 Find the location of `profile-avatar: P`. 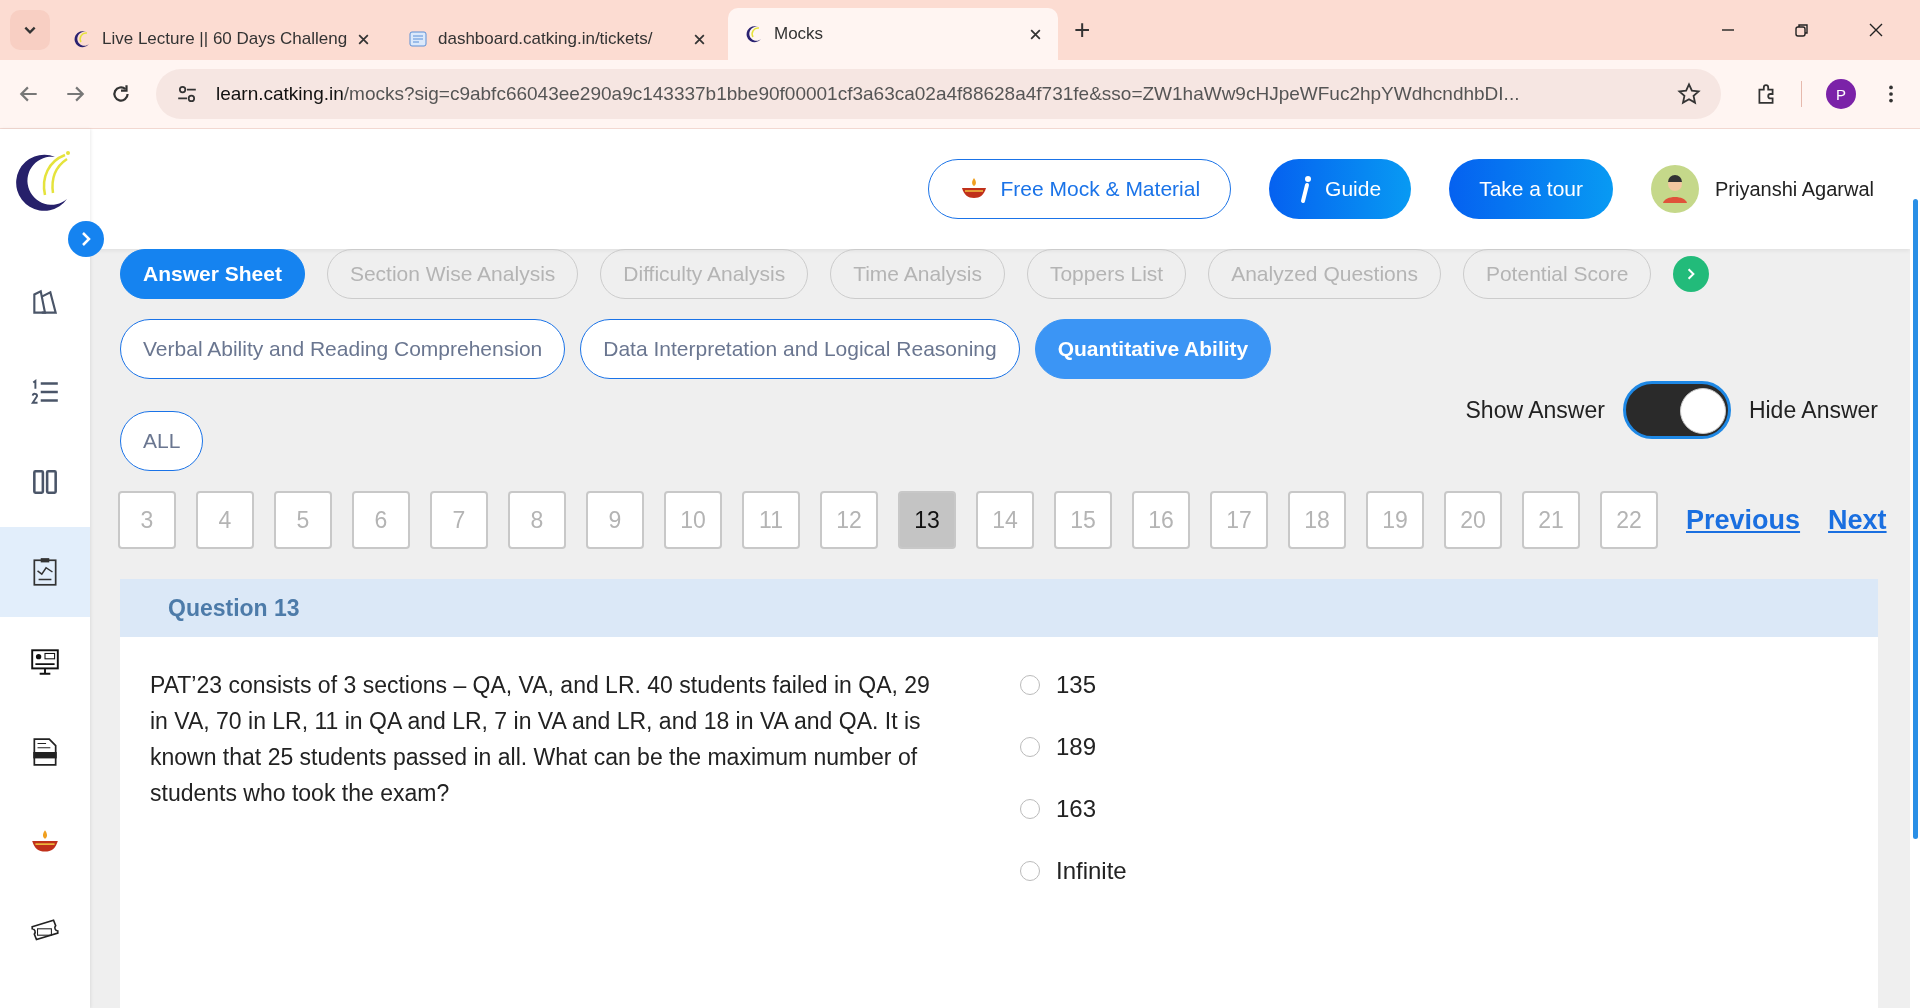

profile-avatar: P is located at coordinates (1841, 94).